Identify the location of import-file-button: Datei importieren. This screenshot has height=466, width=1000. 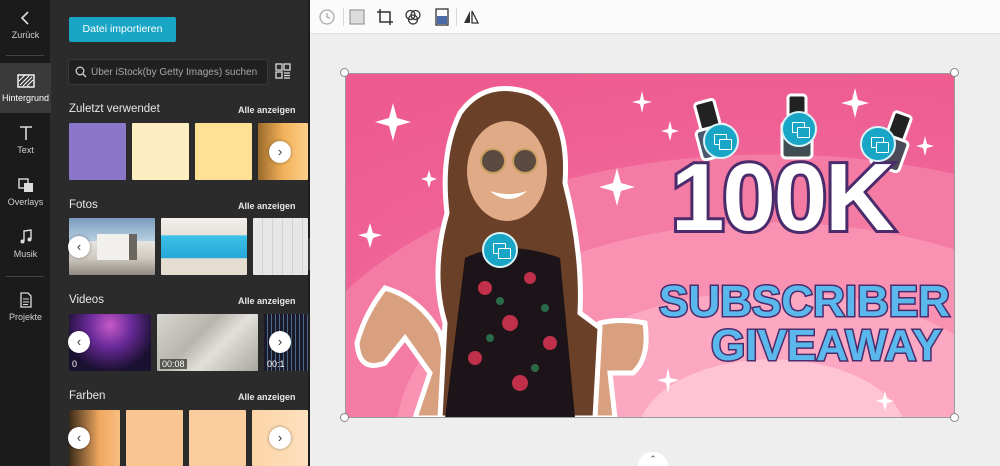
(122, 29).